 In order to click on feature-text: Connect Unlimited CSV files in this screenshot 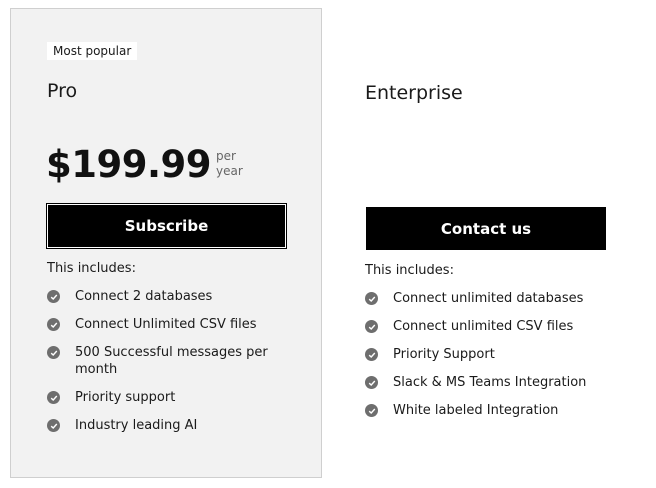, I will do `click(166, 324)`.